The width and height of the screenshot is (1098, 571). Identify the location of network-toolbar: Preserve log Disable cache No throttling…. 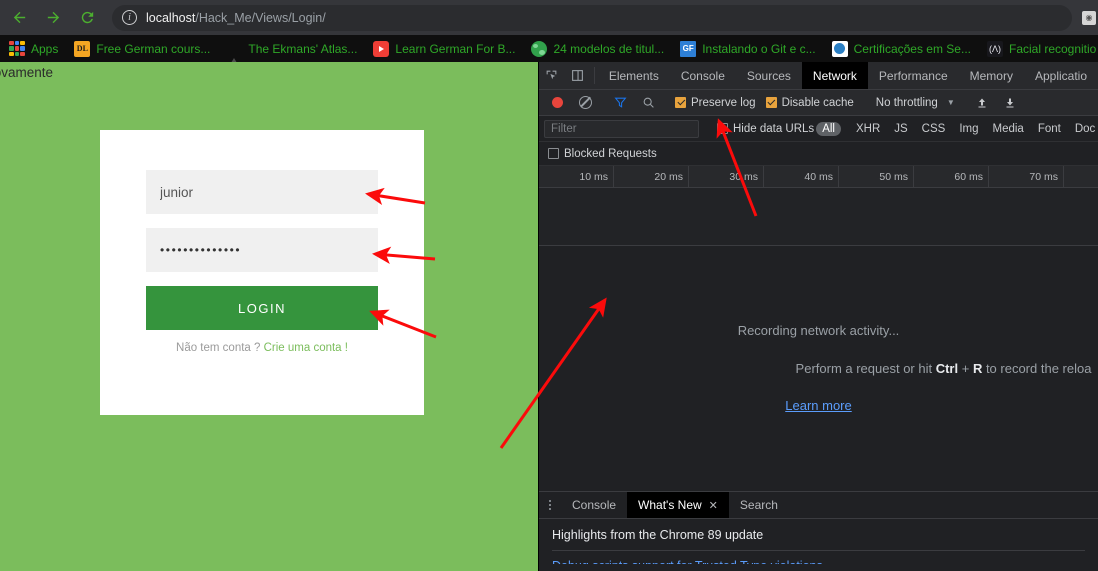
(818, 103).